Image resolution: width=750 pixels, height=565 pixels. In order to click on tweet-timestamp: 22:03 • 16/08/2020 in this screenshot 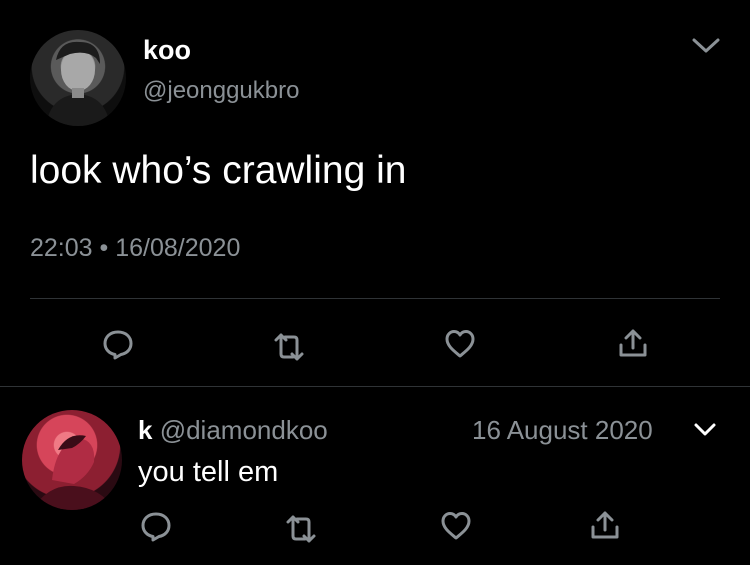, I will do `click(135, 248)`.